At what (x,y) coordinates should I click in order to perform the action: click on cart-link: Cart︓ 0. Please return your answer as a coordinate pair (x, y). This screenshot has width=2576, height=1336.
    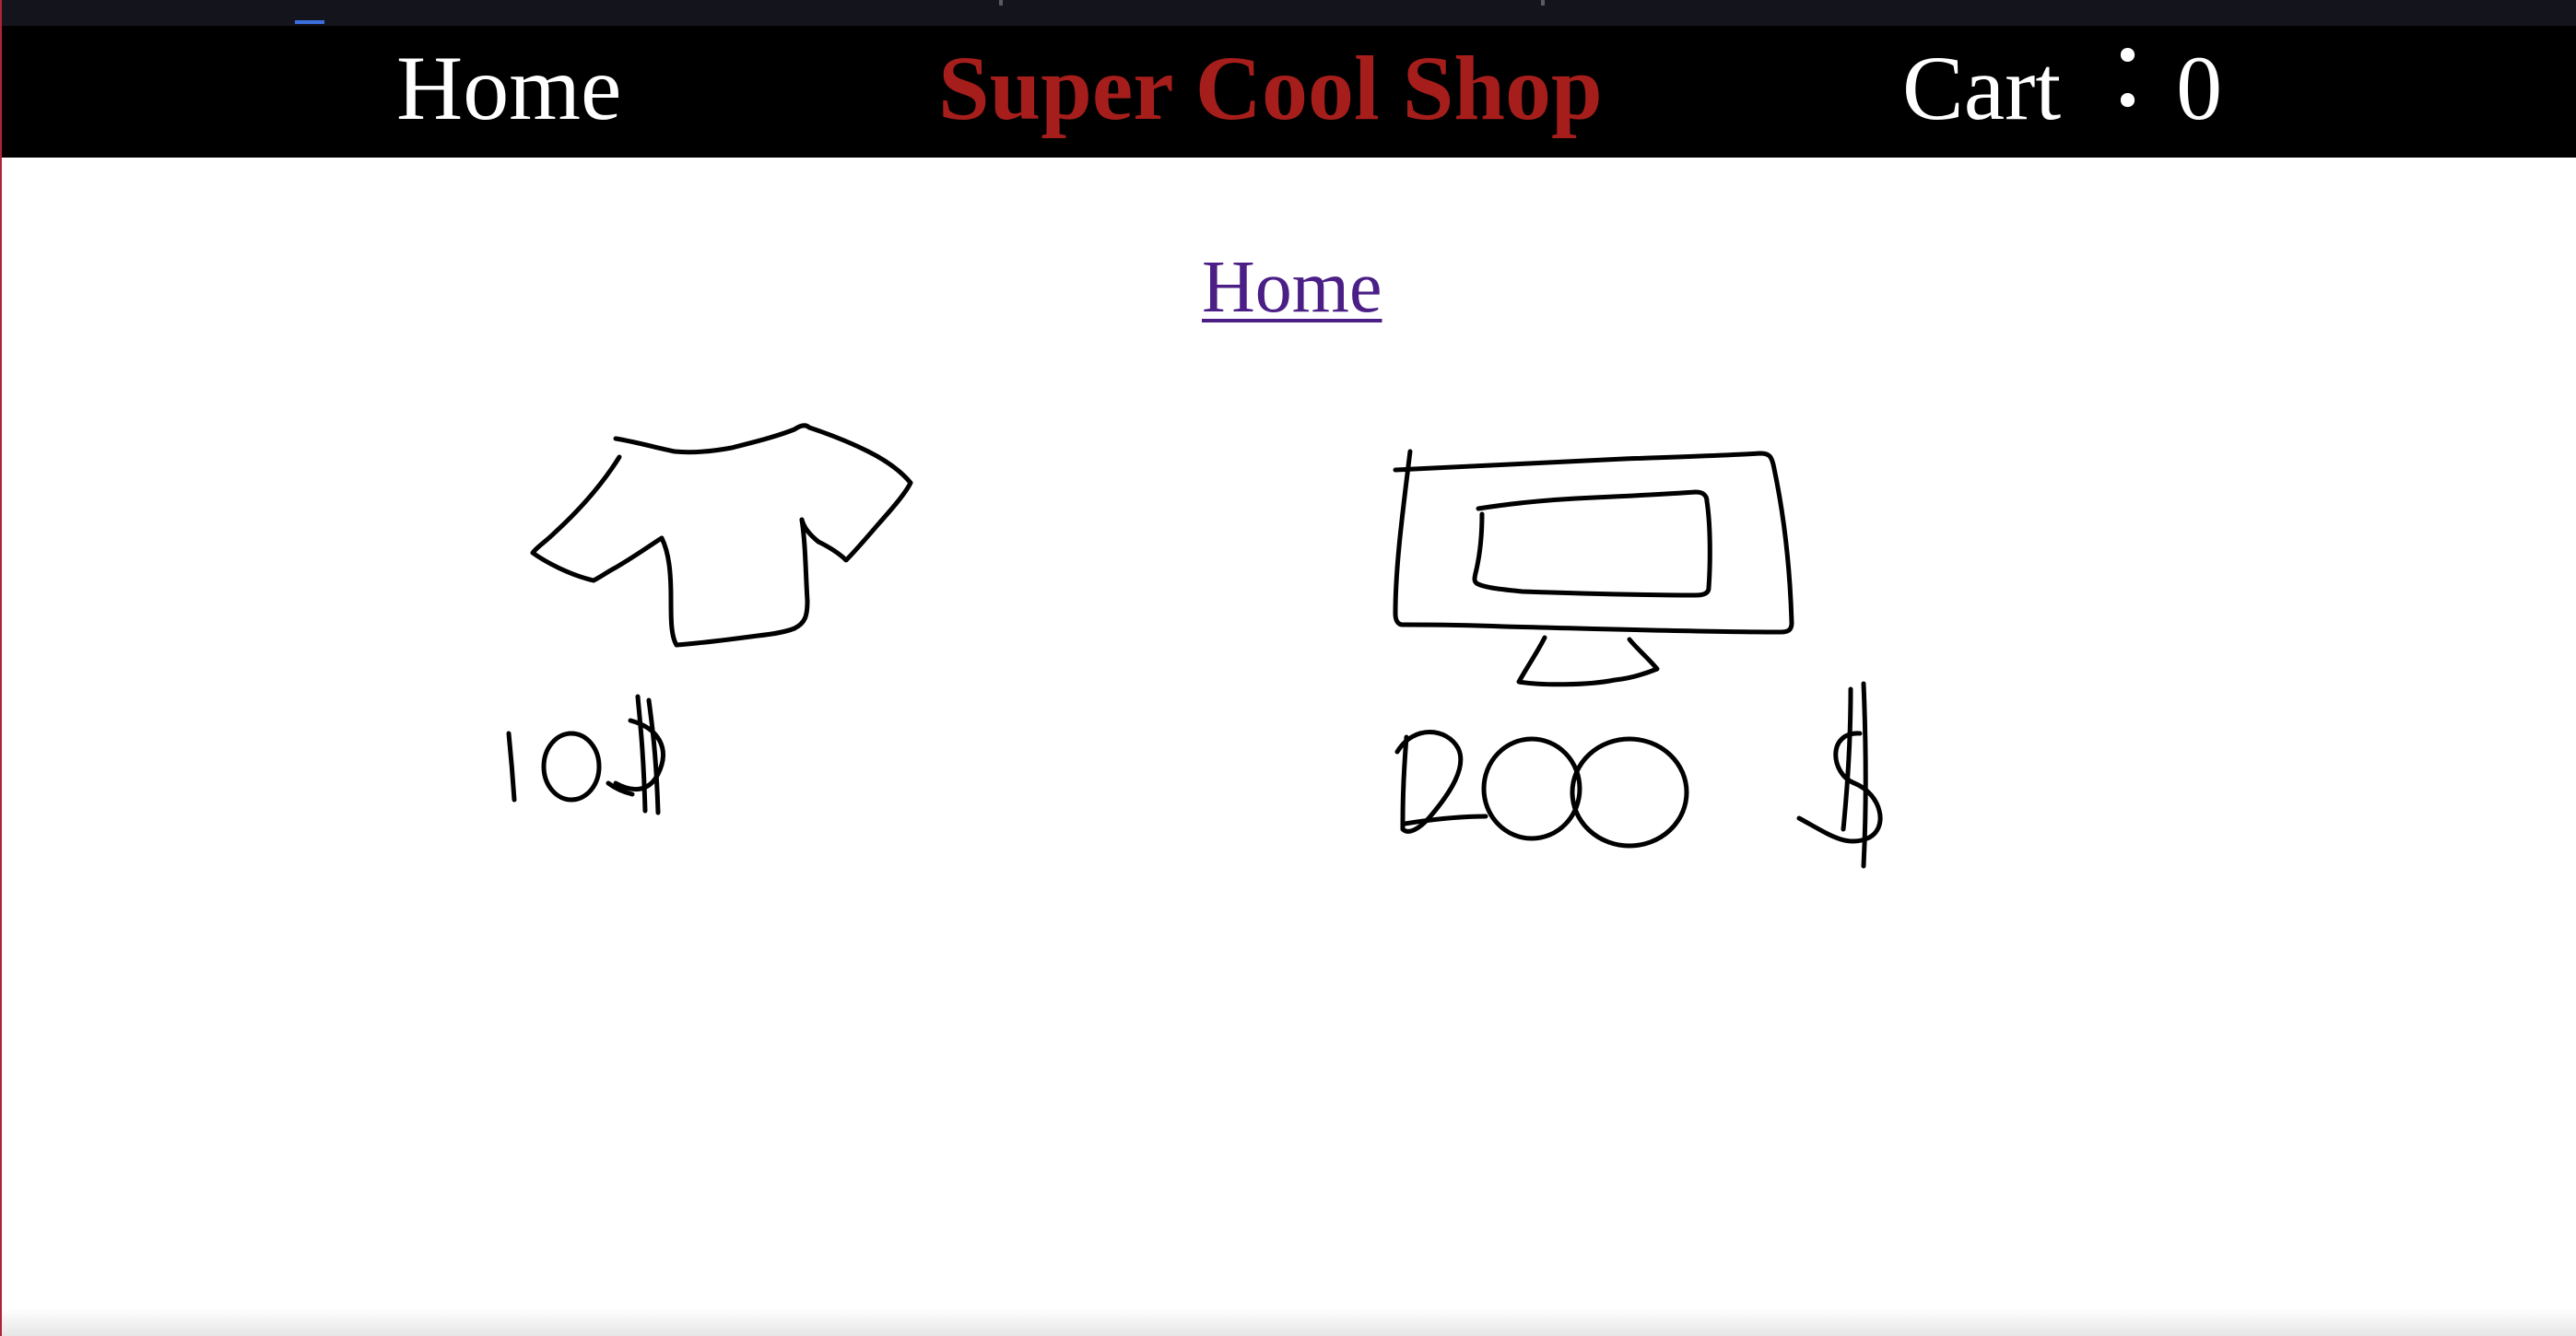
    Looking at the image, I should click on (2062, 88).